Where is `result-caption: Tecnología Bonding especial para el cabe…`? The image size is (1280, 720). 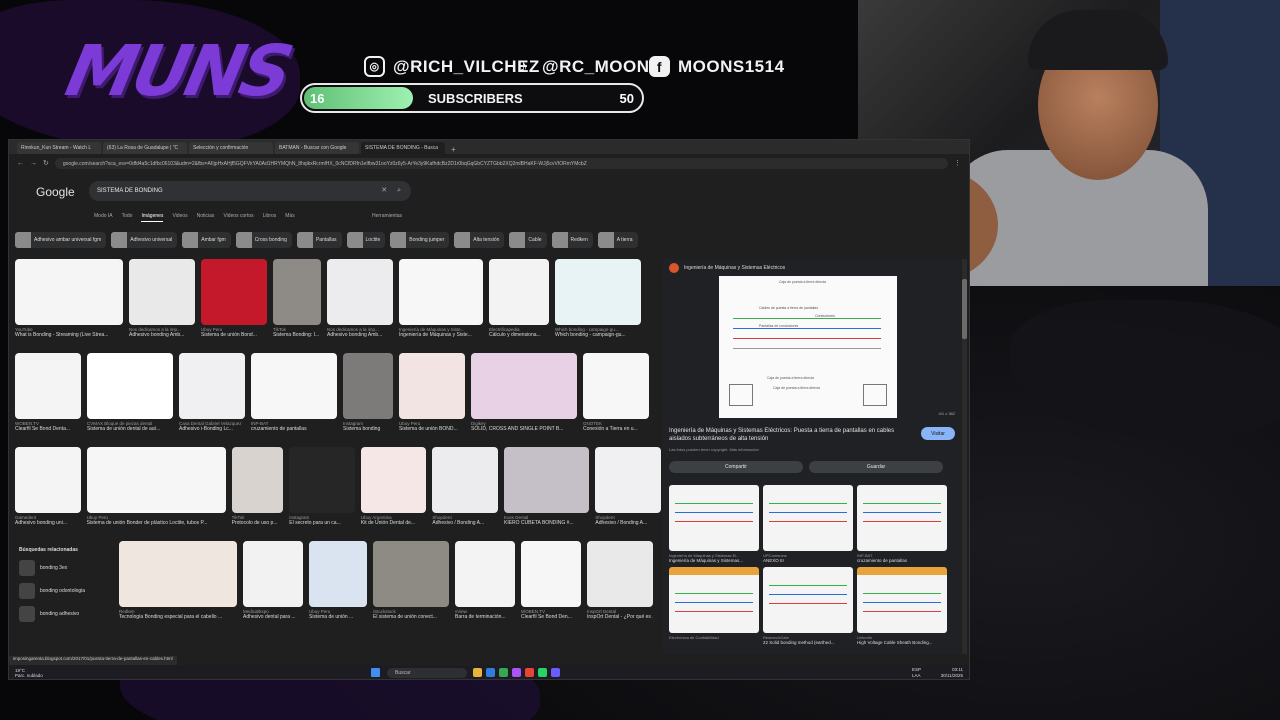 result-caption: Tecnología Bonding especial para el cabe… is located at coordinates (178, 617).